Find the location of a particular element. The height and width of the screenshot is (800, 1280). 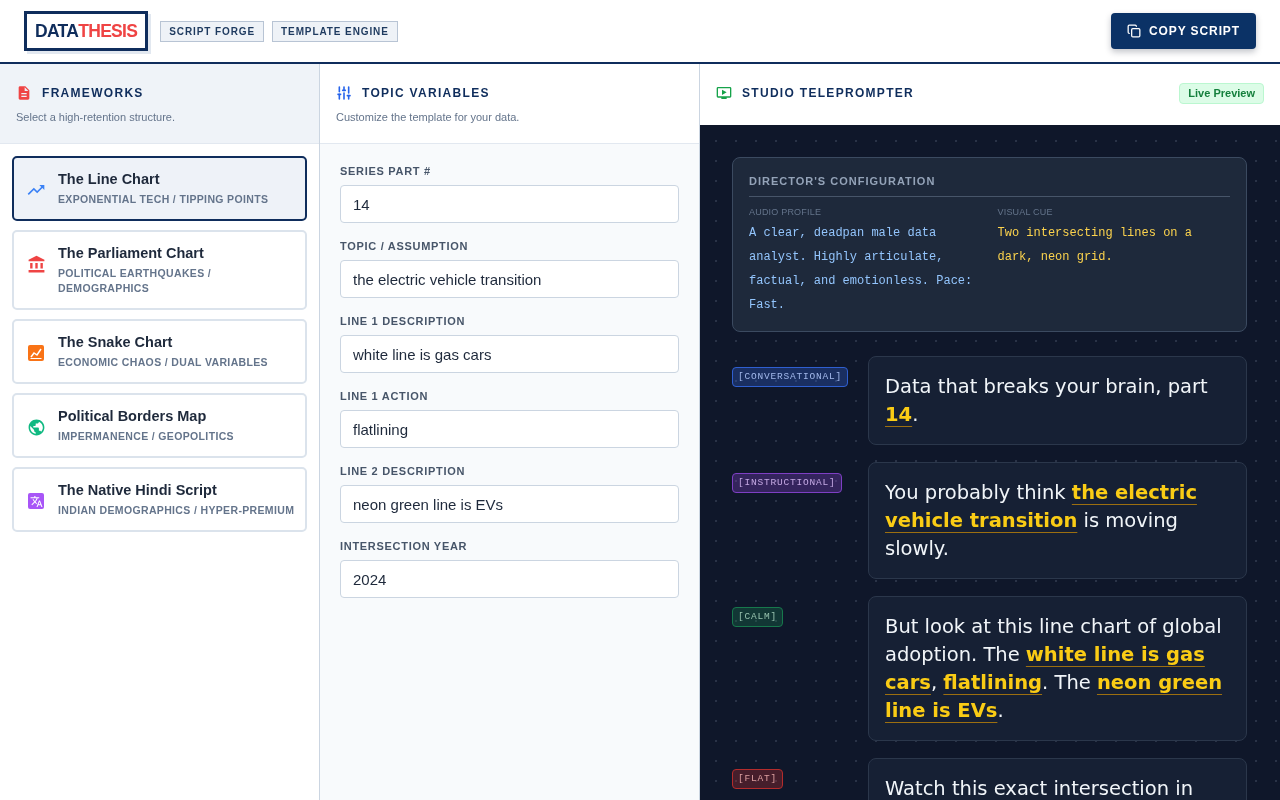

text-input: neon green line is EVs is located at coordinates (509, 504).